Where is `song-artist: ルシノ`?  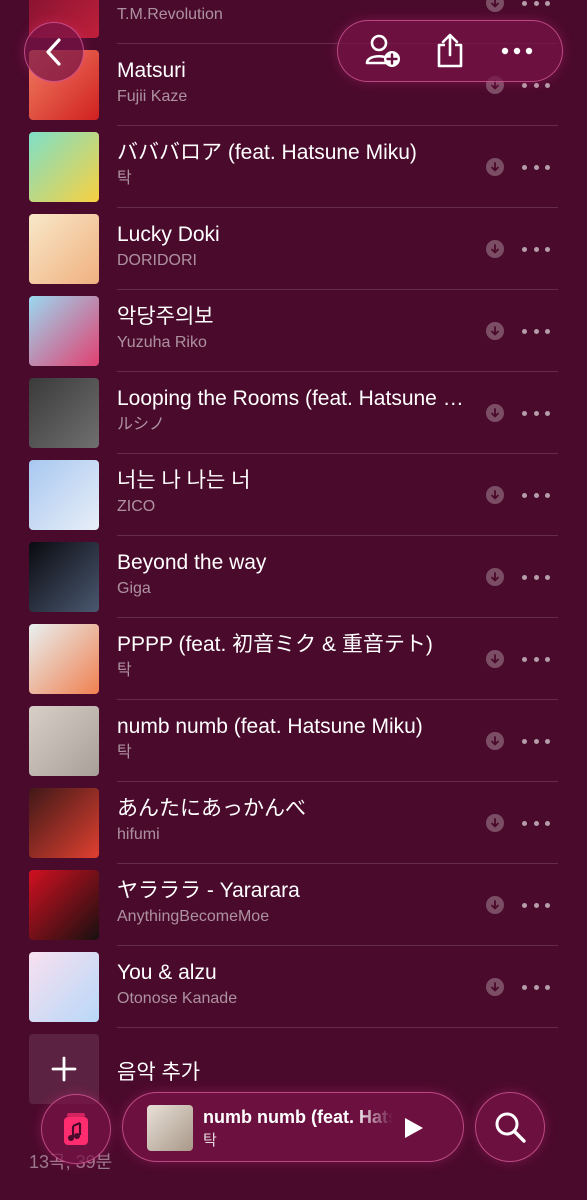
song-artist: ルシノ is located at coordinates (141, 424).